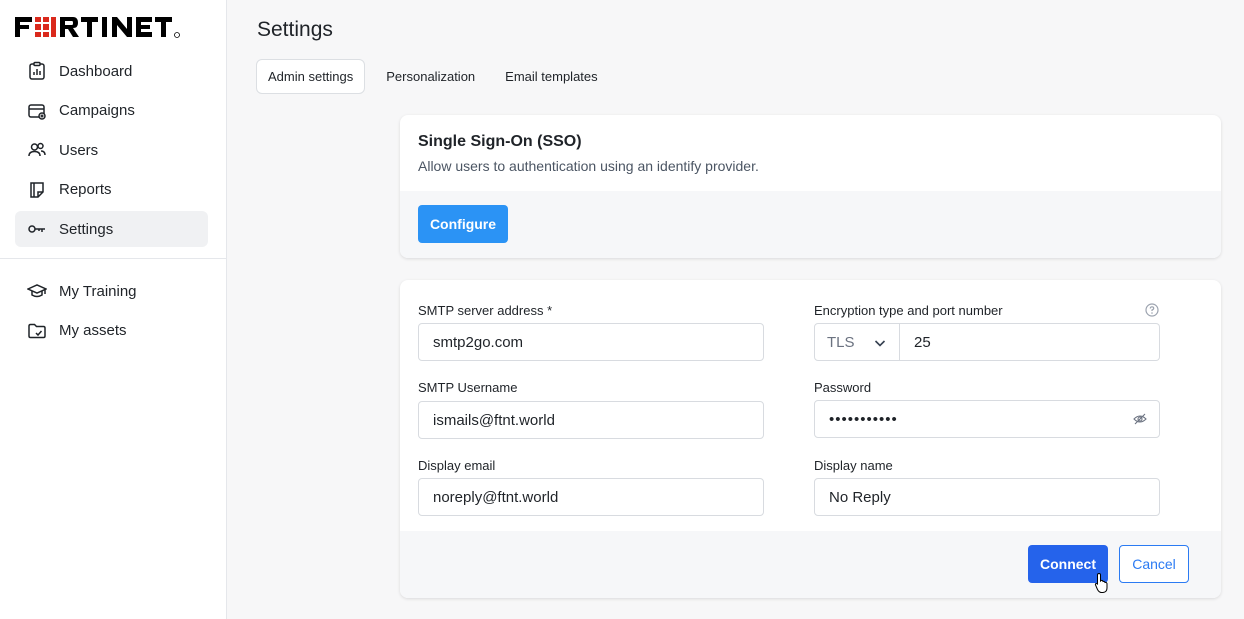  What do you see at coordinates (551, 76) in the screenshot?
I see `tab-email-templates: Email templates` at bounding box center [551, 76].